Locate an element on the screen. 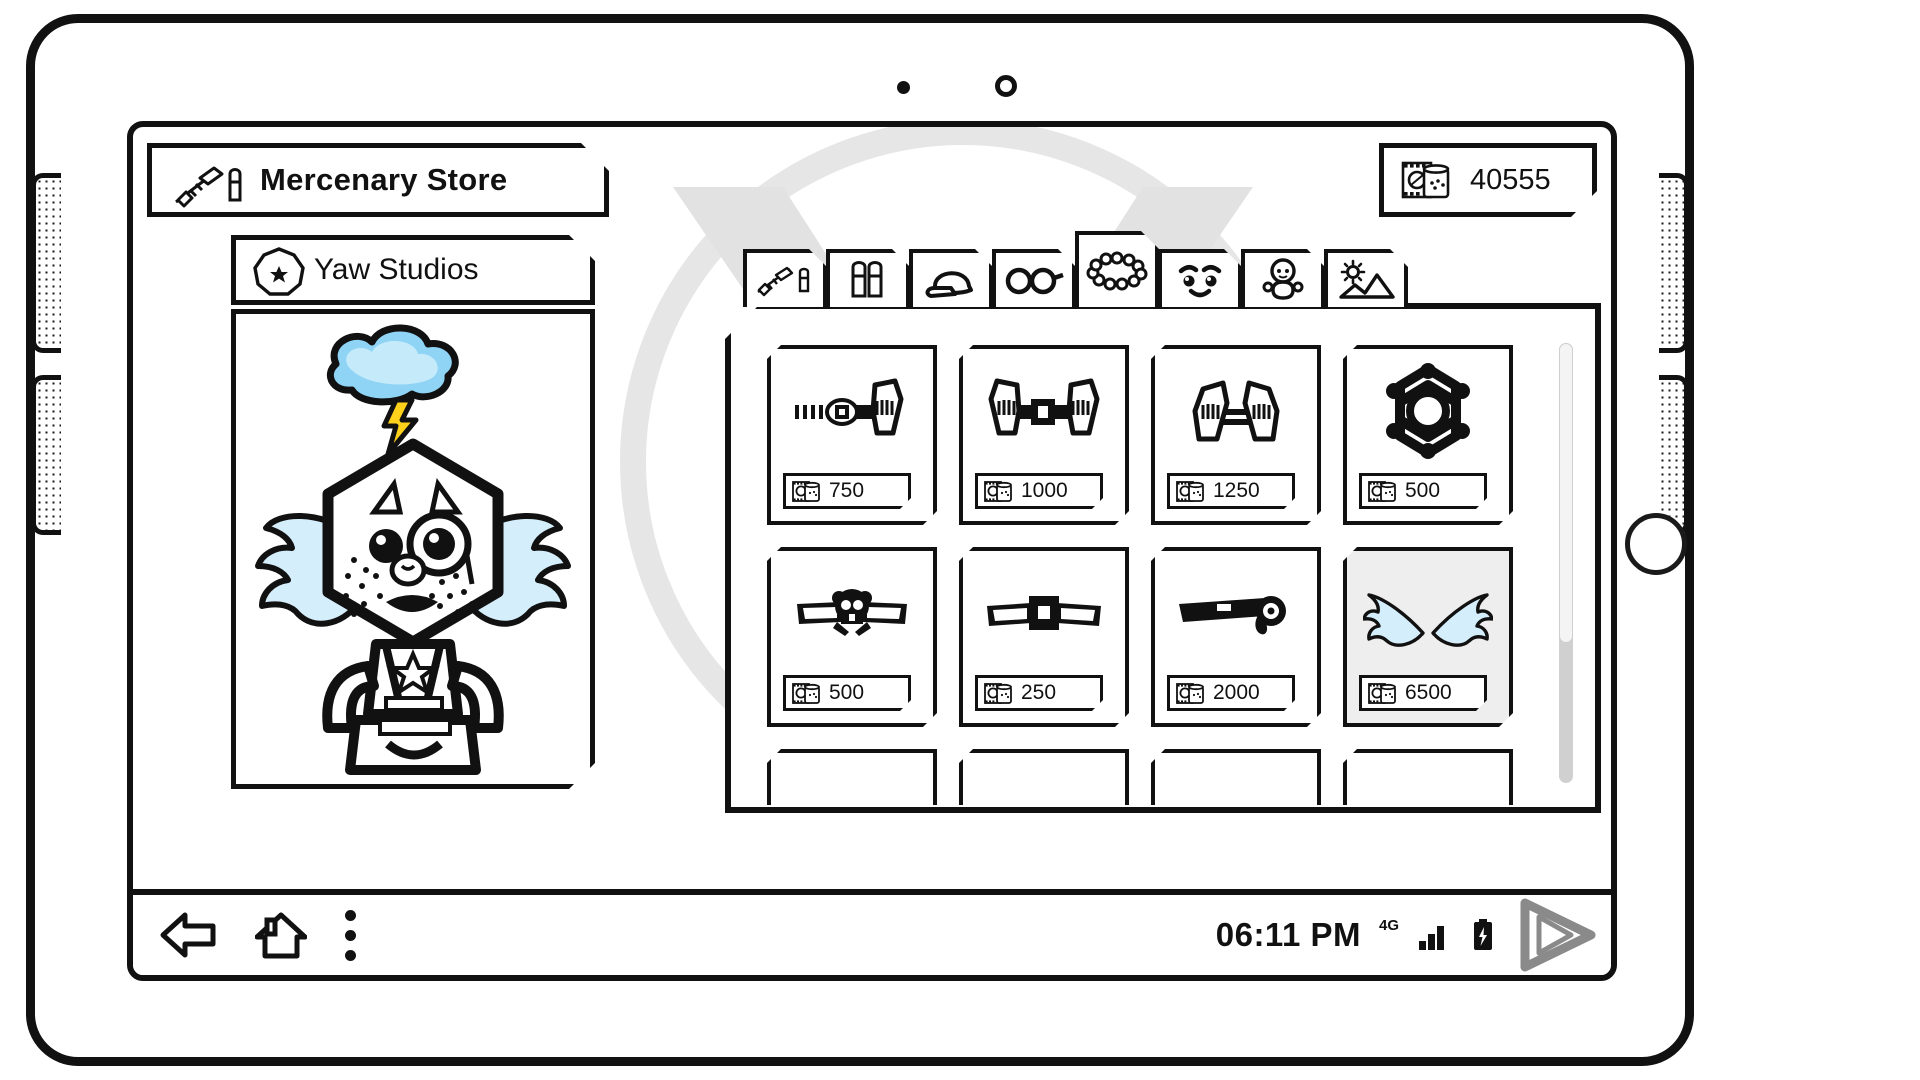 The height and width of the screenshot is (1080, 1920). status-time: 06:11 PM is located at coordinates (1288, 934).